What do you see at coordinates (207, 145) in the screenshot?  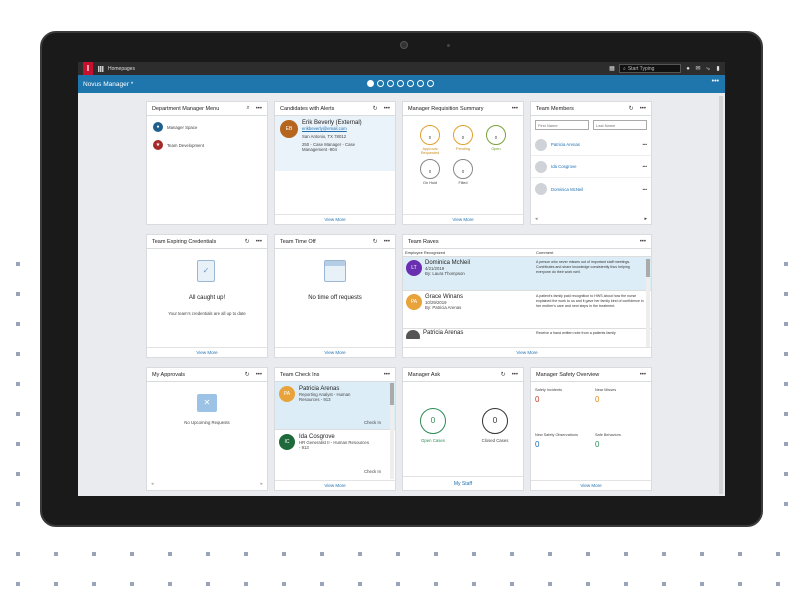 I see `menu-item-team-development: ★ Team Development` at bounding box center [207, 145].